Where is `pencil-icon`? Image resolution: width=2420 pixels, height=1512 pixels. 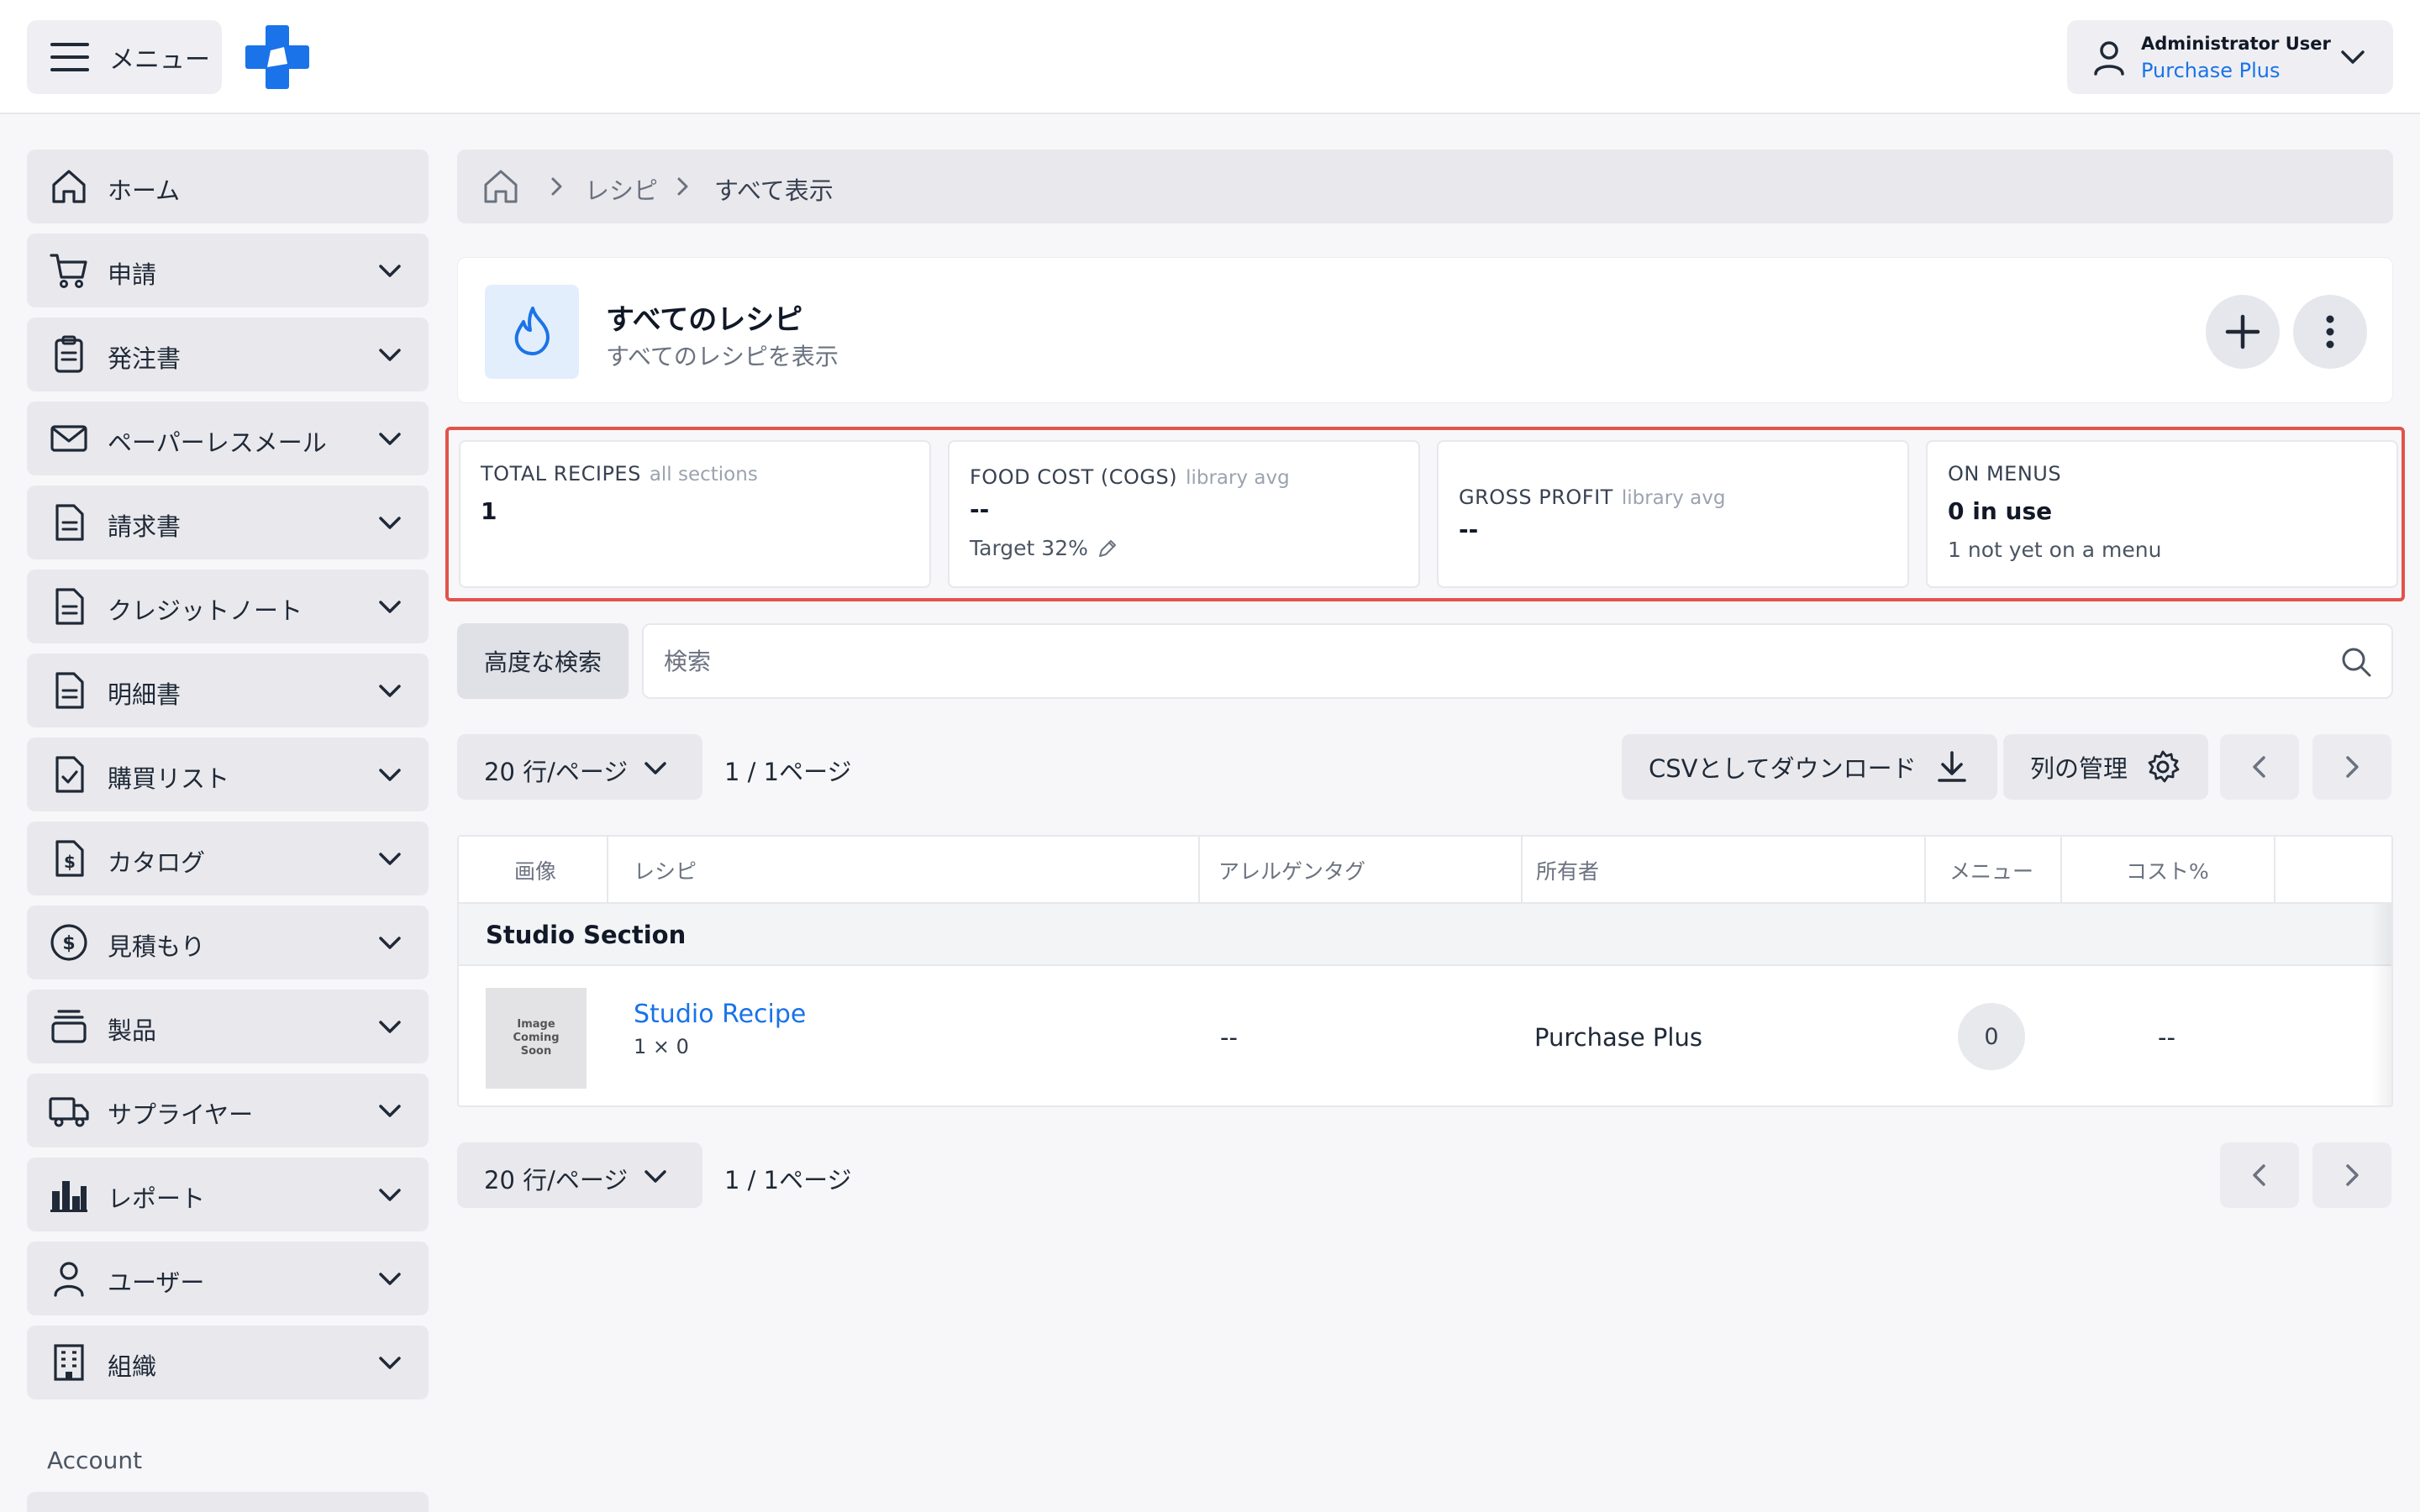
pencil-icon is located at coordinates (1107, 548).